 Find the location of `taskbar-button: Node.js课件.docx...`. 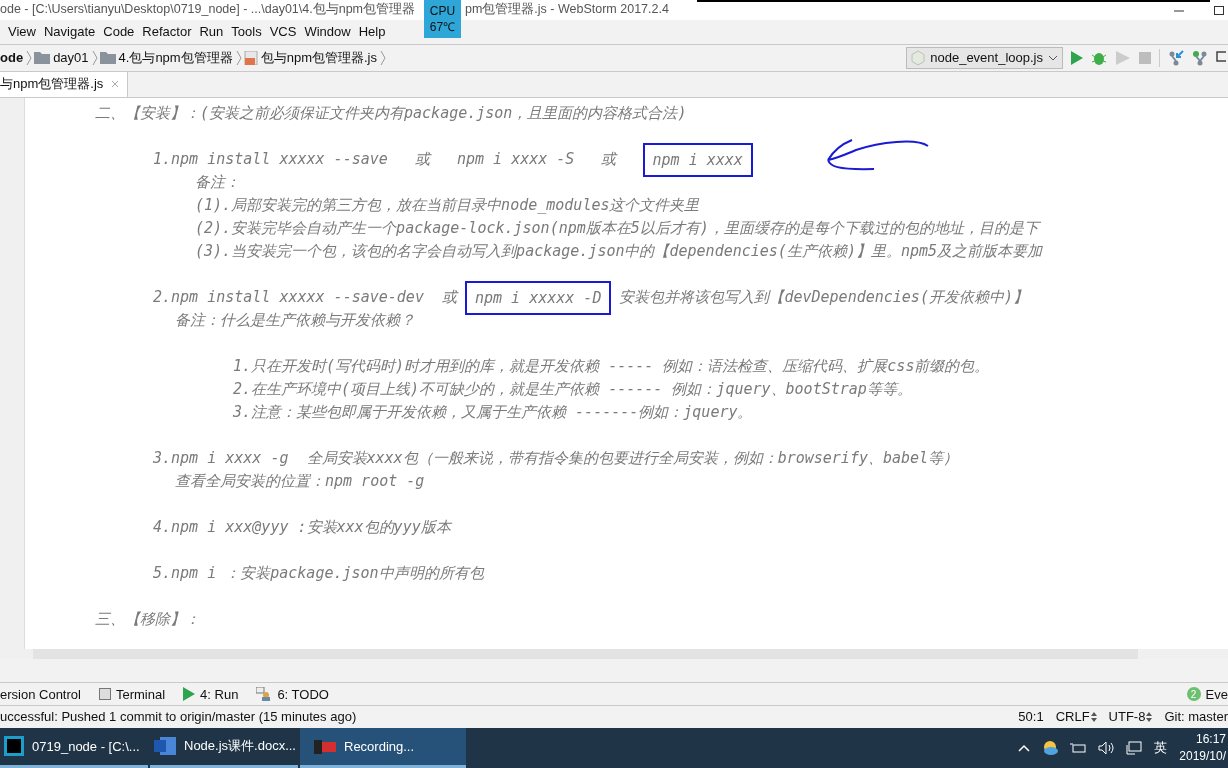

taskbar-button: Node.js课件.docx... is located at coordinates (224, 747).